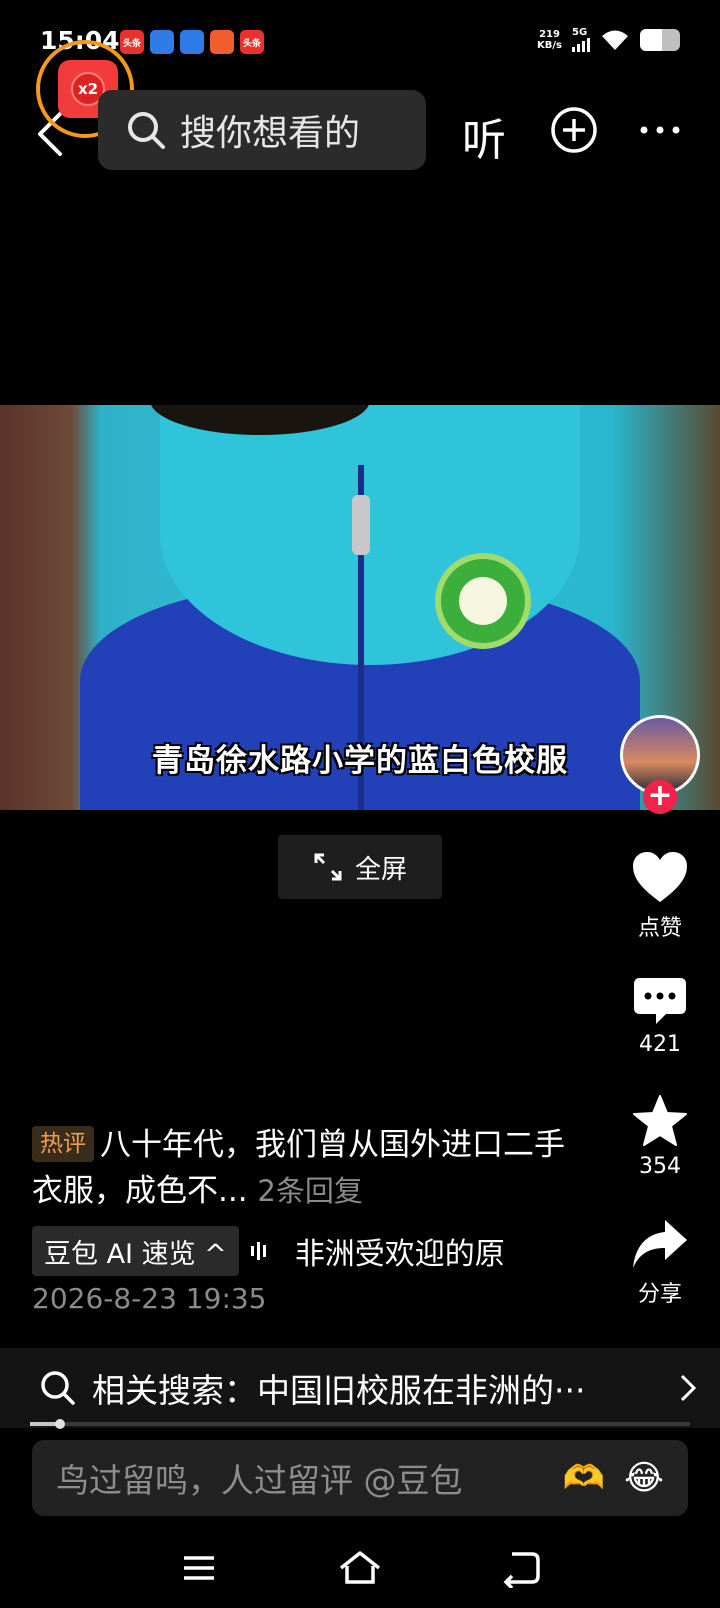 This screenshot has width=720, height=1608. What do you see at coordinates (521, 1568) in the screenshot?
I see `back-nav-icon` at bounding box center [521, 1568].